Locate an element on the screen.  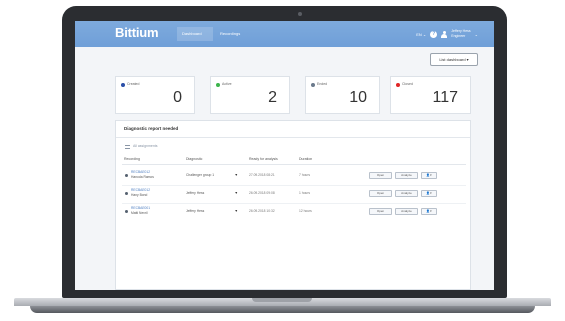
patient-name: Hanoda Ramos is located at coordinates (142, 176).